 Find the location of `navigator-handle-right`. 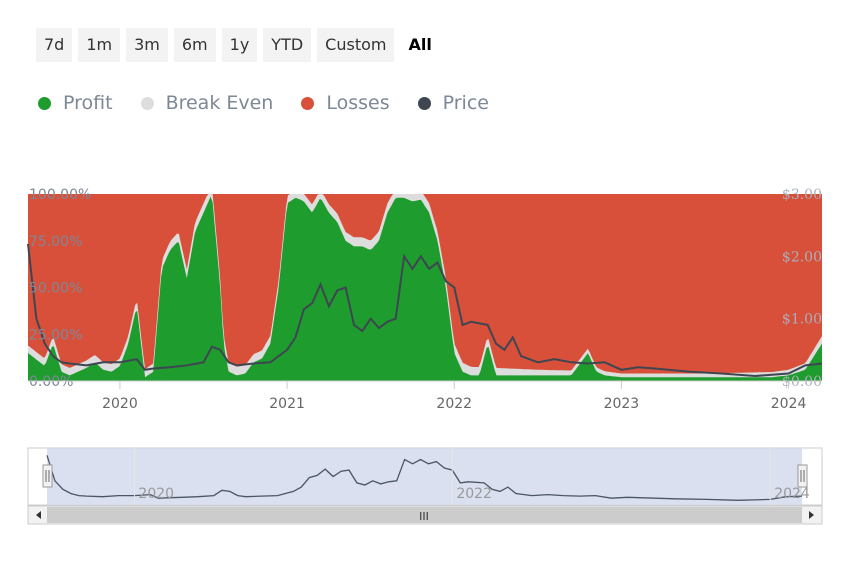

navigator-handle-right is located at coordinates (802, 476).